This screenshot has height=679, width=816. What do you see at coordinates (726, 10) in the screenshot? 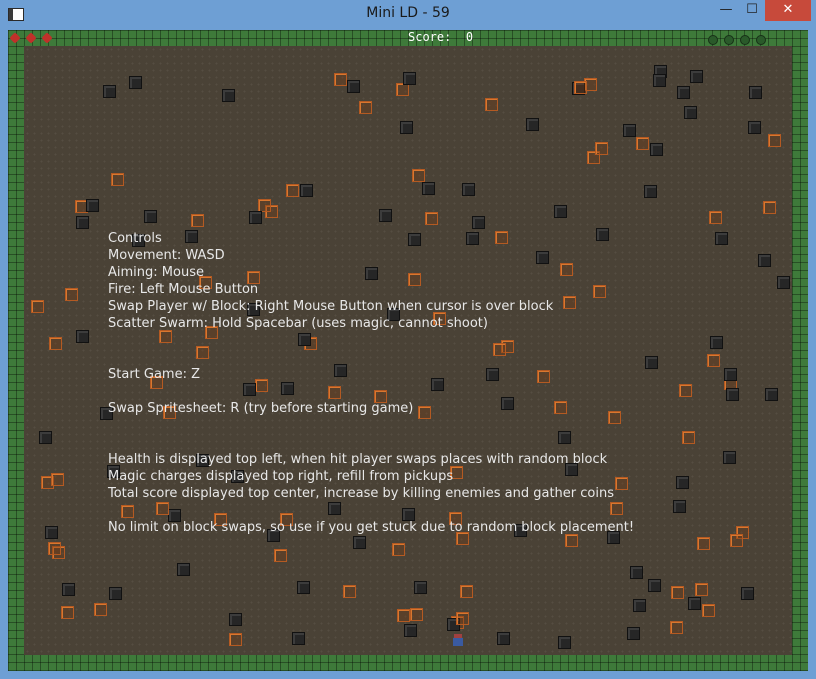
I see `minimize-button: —` at bounding box center [726, 10].